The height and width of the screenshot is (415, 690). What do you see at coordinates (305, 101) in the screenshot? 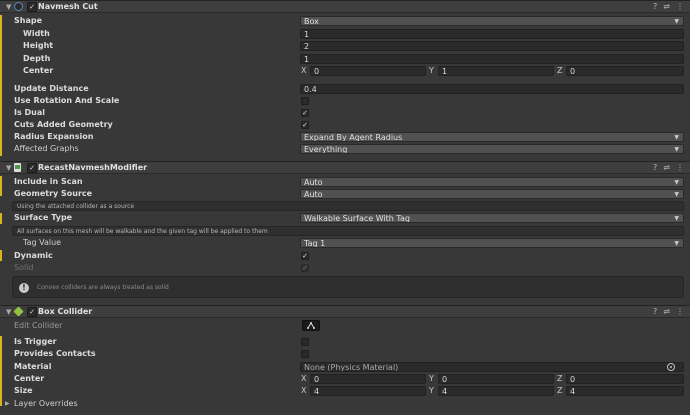
I see `use-rotation-checkbox` at bounding box center [305, 101].